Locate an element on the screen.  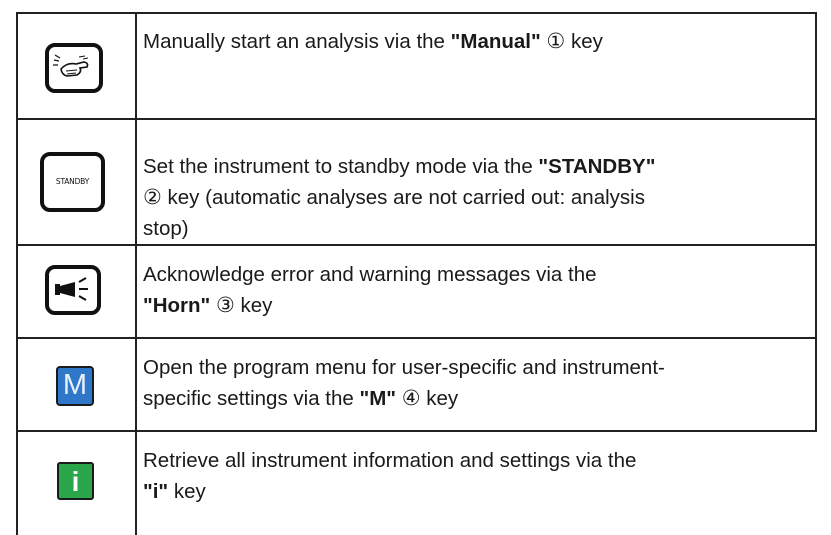
key-name: "STANDBY" is located at coordinates (597, 166).